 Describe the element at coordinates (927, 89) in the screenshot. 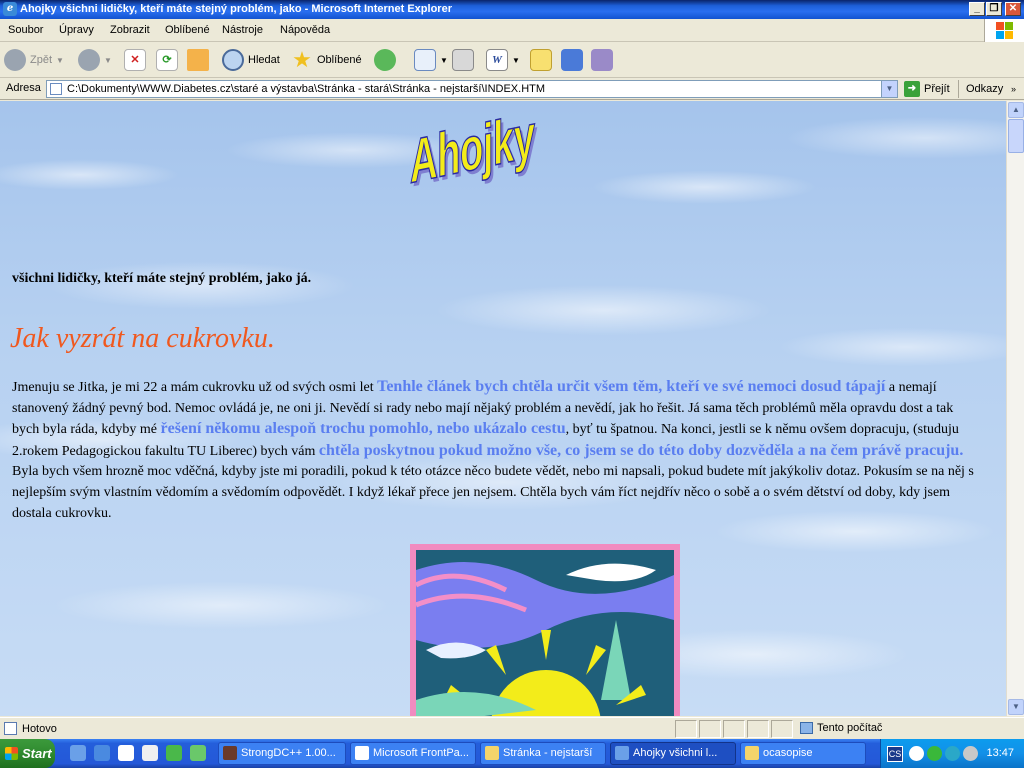

I see `go-button: ➜ Přejít` at that location.